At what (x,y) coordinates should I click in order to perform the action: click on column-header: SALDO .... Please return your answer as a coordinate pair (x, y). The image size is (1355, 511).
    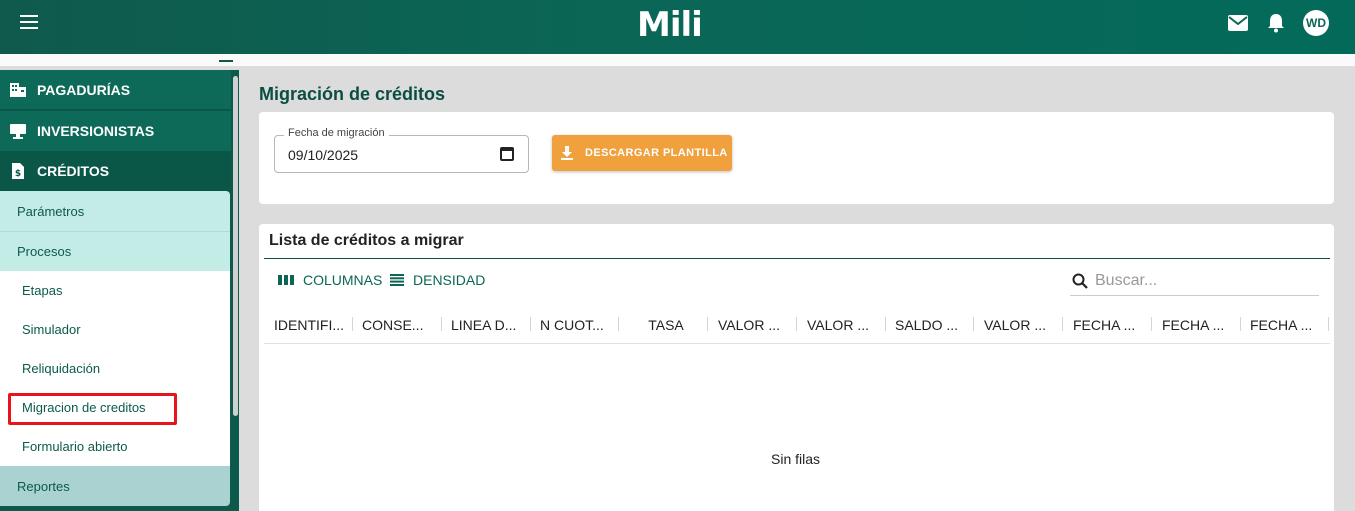
    Looking at the image, I should click on (934, 324).